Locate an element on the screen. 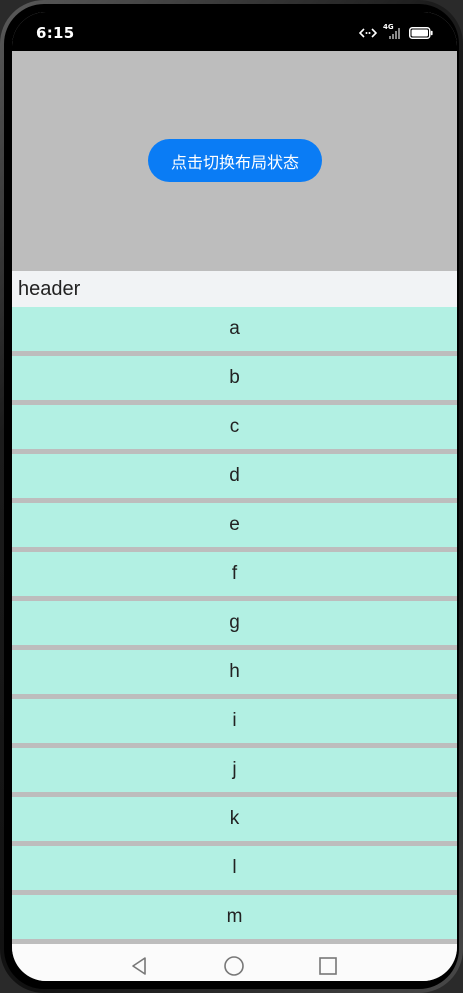  list-item: g is located at coordinates (234, 623).